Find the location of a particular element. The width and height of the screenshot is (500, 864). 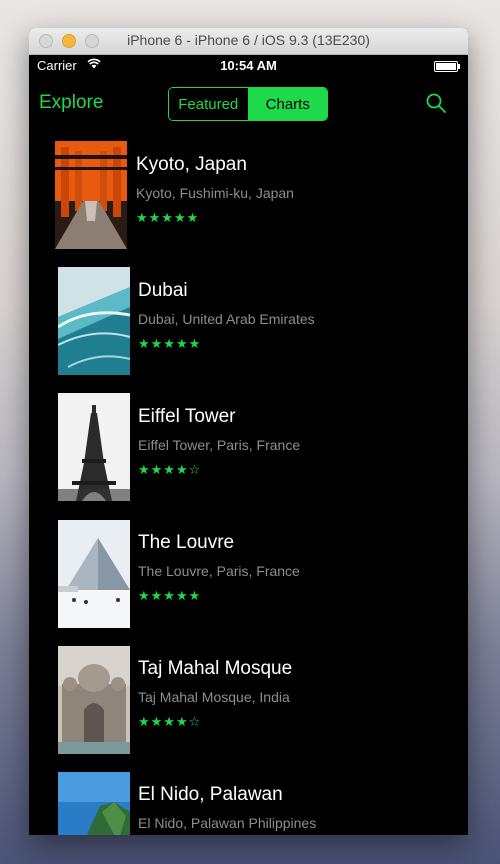

place-title: Taj Mahal Mosque is located at coordinates (215, 668).